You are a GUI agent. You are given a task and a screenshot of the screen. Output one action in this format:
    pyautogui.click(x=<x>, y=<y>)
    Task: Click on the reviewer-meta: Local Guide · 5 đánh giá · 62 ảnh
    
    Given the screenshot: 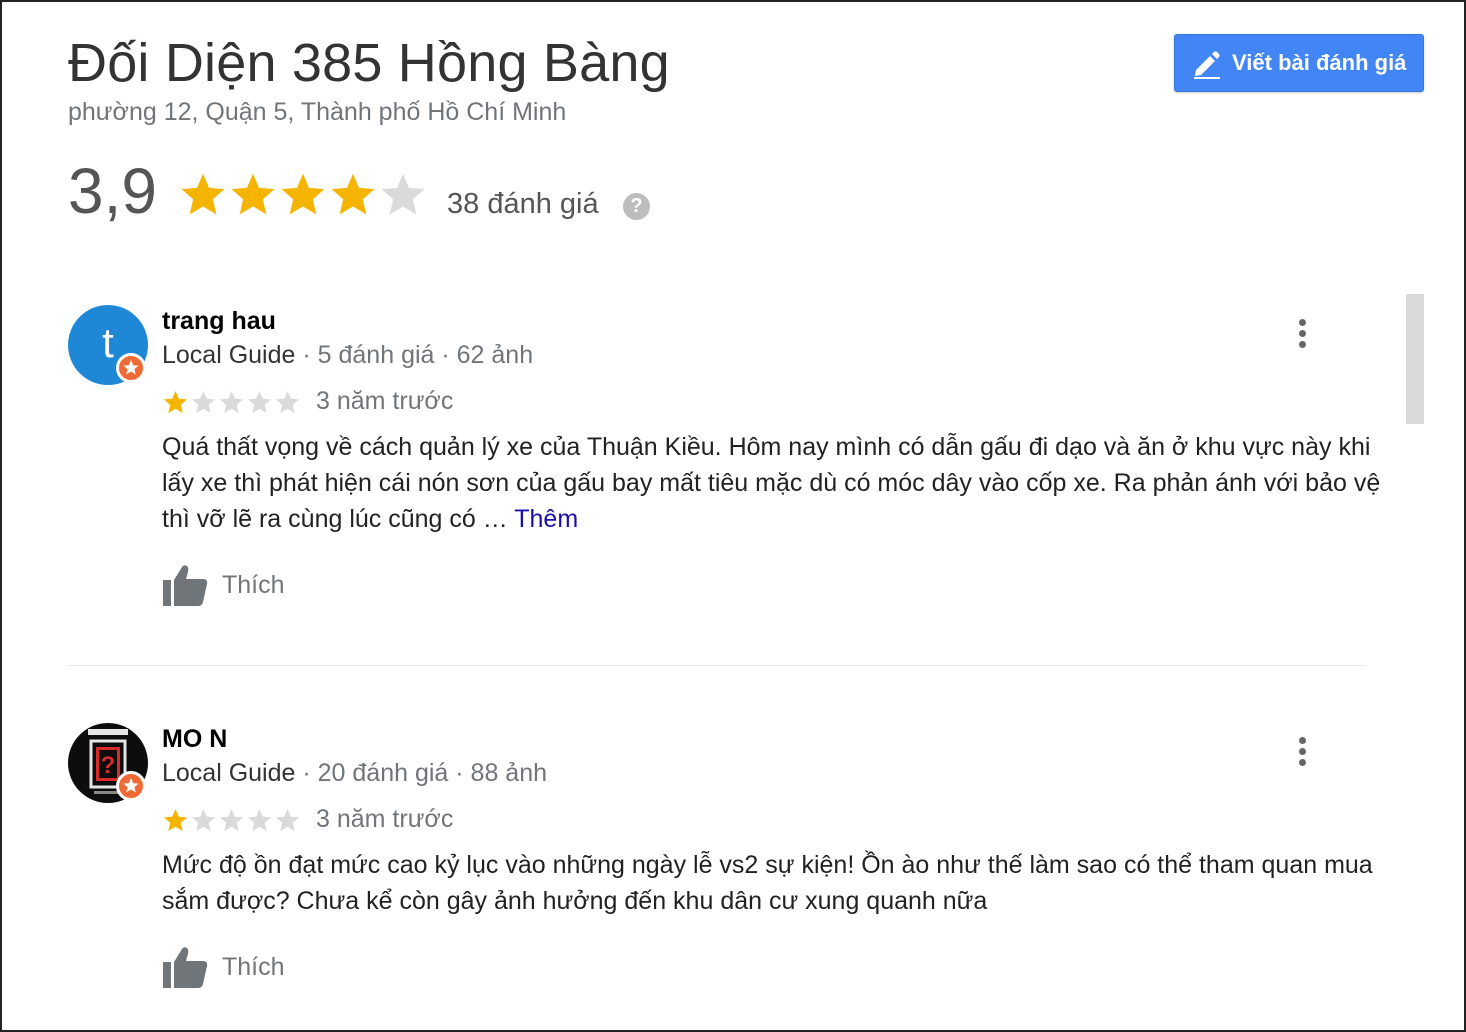 What is the action you would take?
    pyautogui.click(x=347, y=355)
    